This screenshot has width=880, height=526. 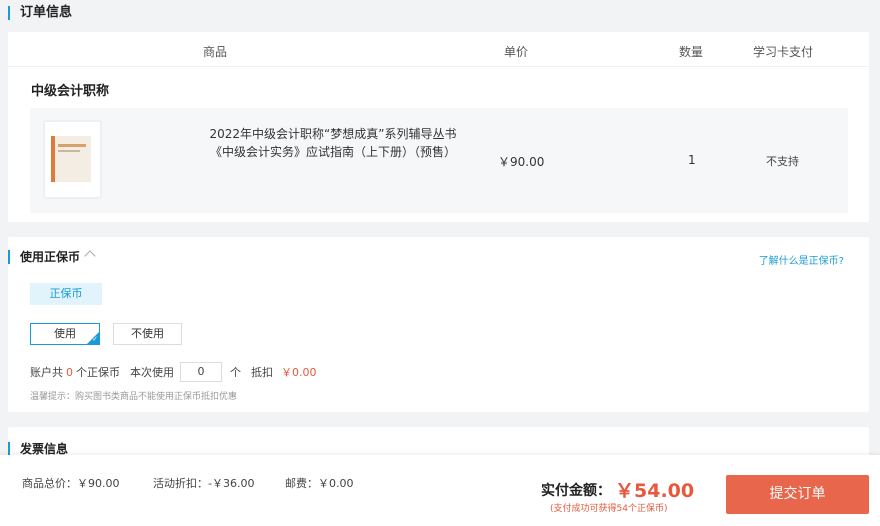 What do you see at coordinates (299, 372) in the screenshot?
I see `deduct-amount: ￥0.00` at bounding box center [299, 372].